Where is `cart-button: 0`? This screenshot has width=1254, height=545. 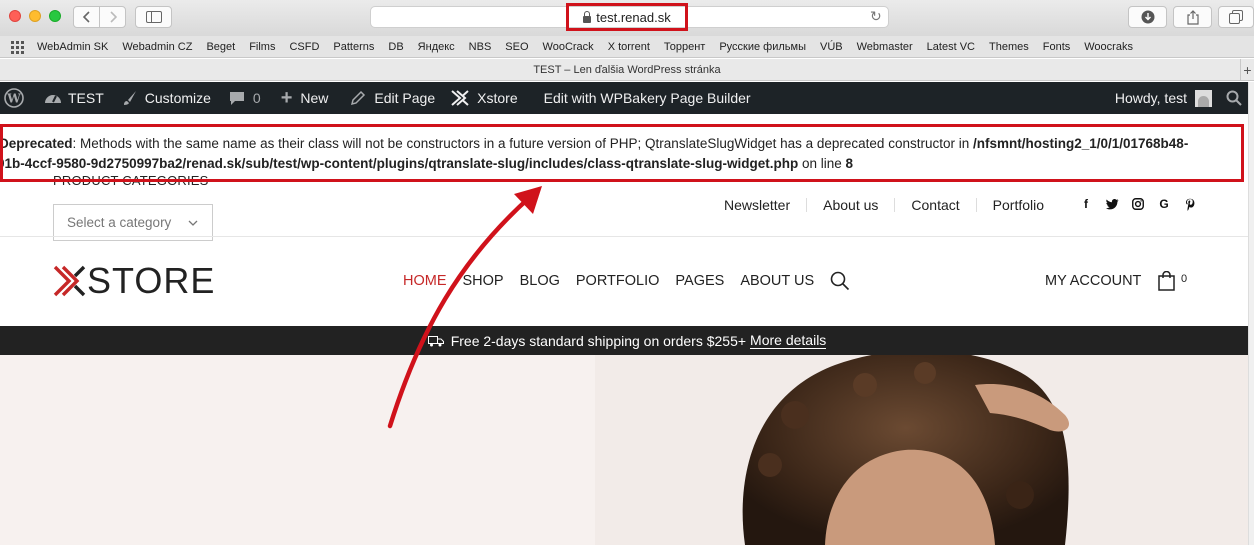
cart-button: 0 is located at coordinates (1172, 281).